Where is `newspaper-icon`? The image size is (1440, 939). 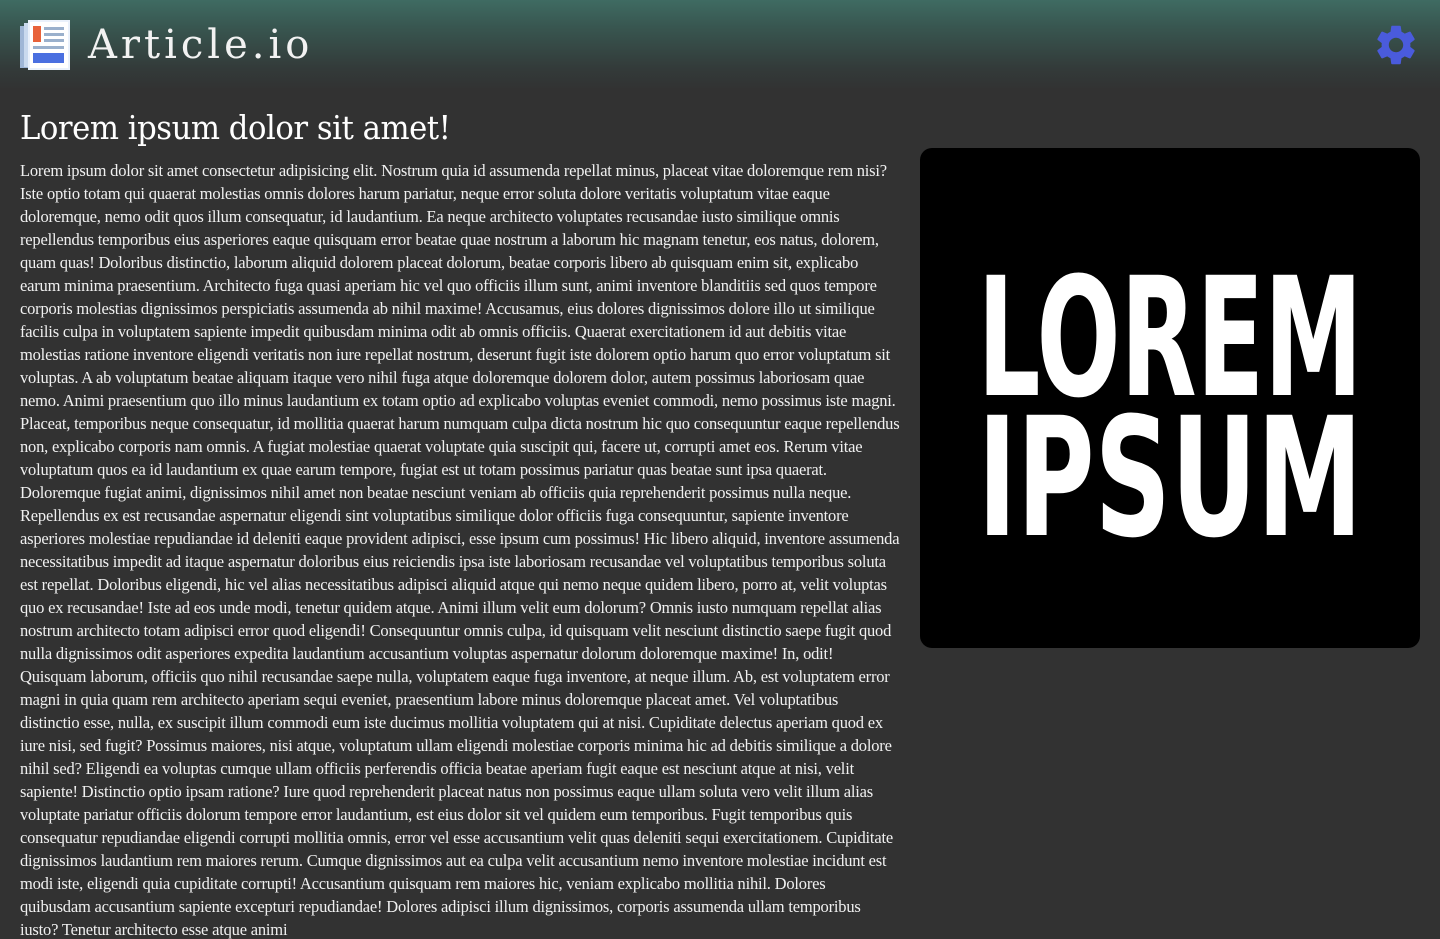 newspaper-icon is located at coordinates (45, 45).